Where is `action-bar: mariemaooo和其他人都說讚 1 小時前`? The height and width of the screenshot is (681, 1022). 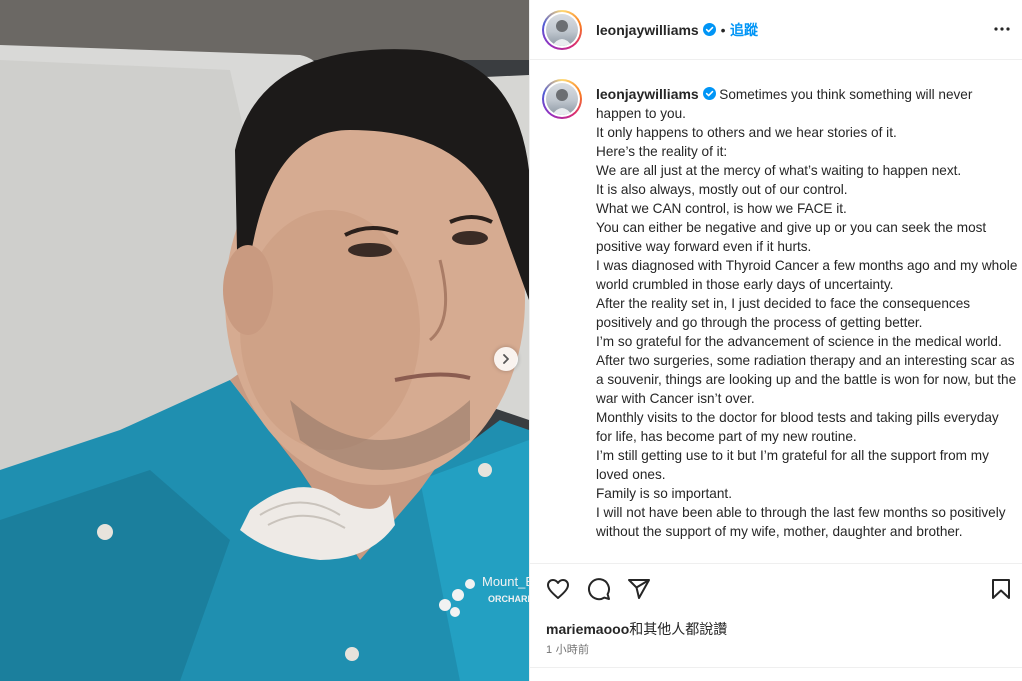 action-bar: mariemaooo和其他人都說讚 1 小時前 is located at coordinates (776, 622).